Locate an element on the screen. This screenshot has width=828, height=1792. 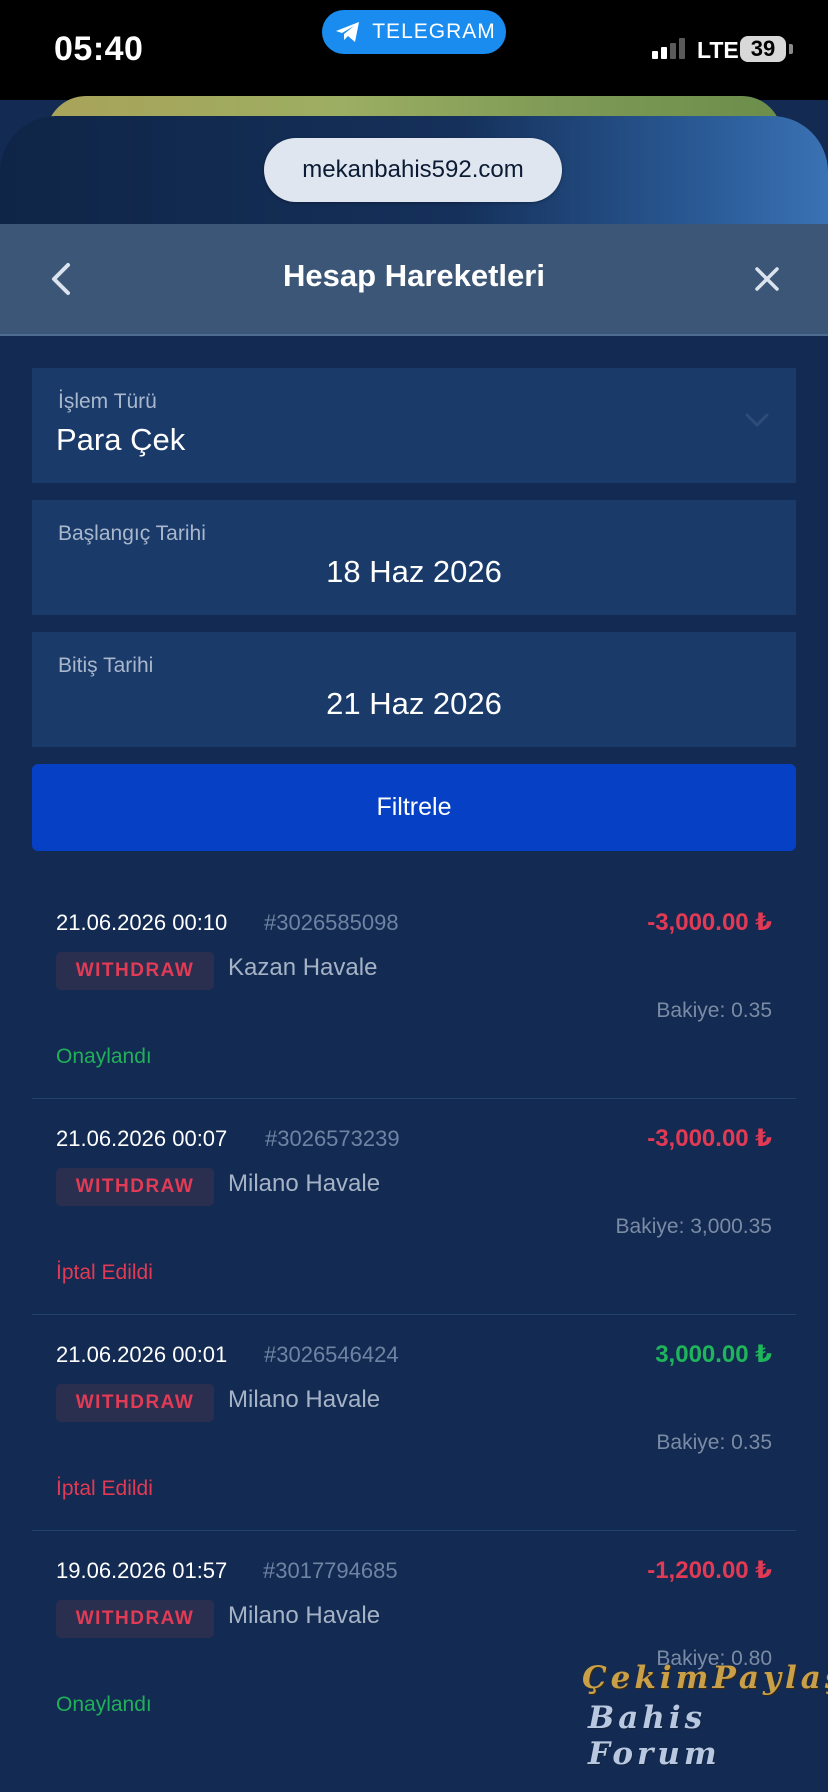
transaction-type-value: Para Çek is located at coordinates (121, 439).